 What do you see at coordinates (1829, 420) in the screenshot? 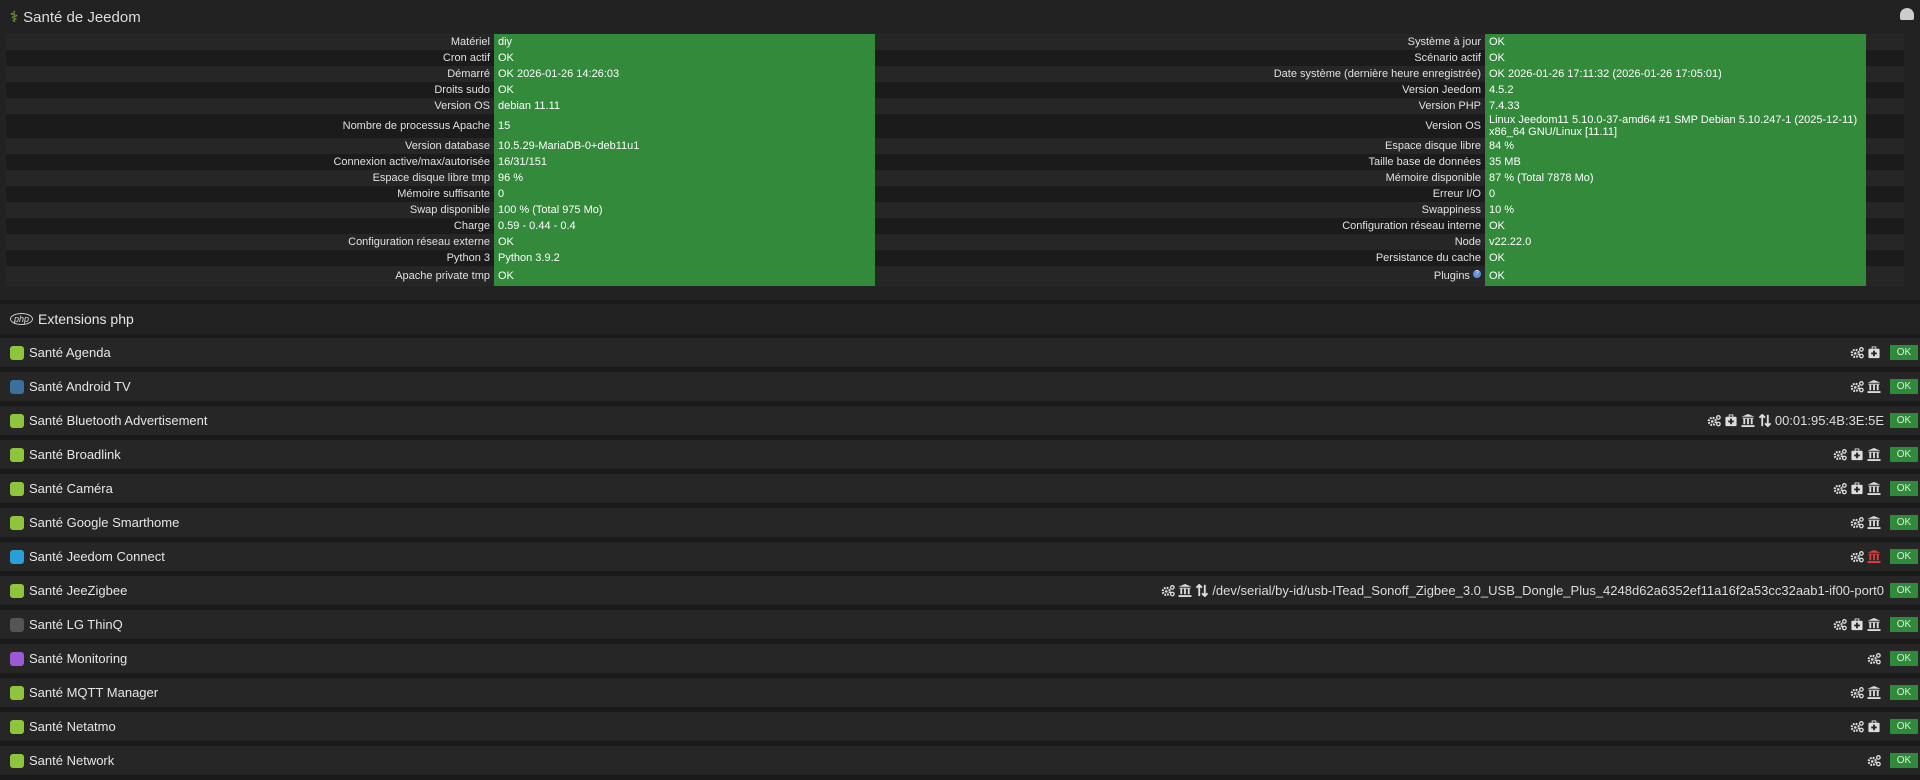
I see `plugin-info: 00:01:95:4B:3E:5E` at bounding box center [1829, 420].